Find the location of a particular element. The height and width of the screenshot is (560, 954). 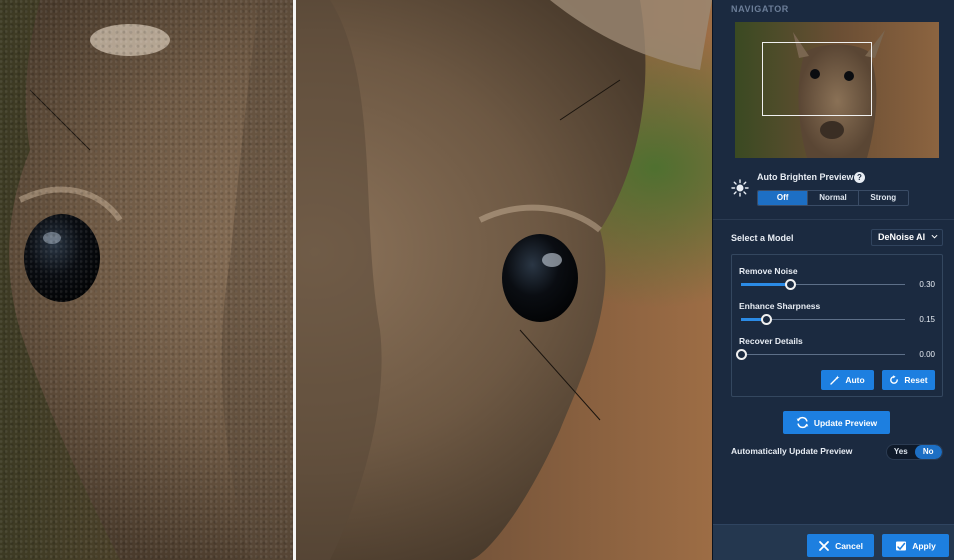

remove-noise-label: Remove Noise is located at coordinates (768, 271).